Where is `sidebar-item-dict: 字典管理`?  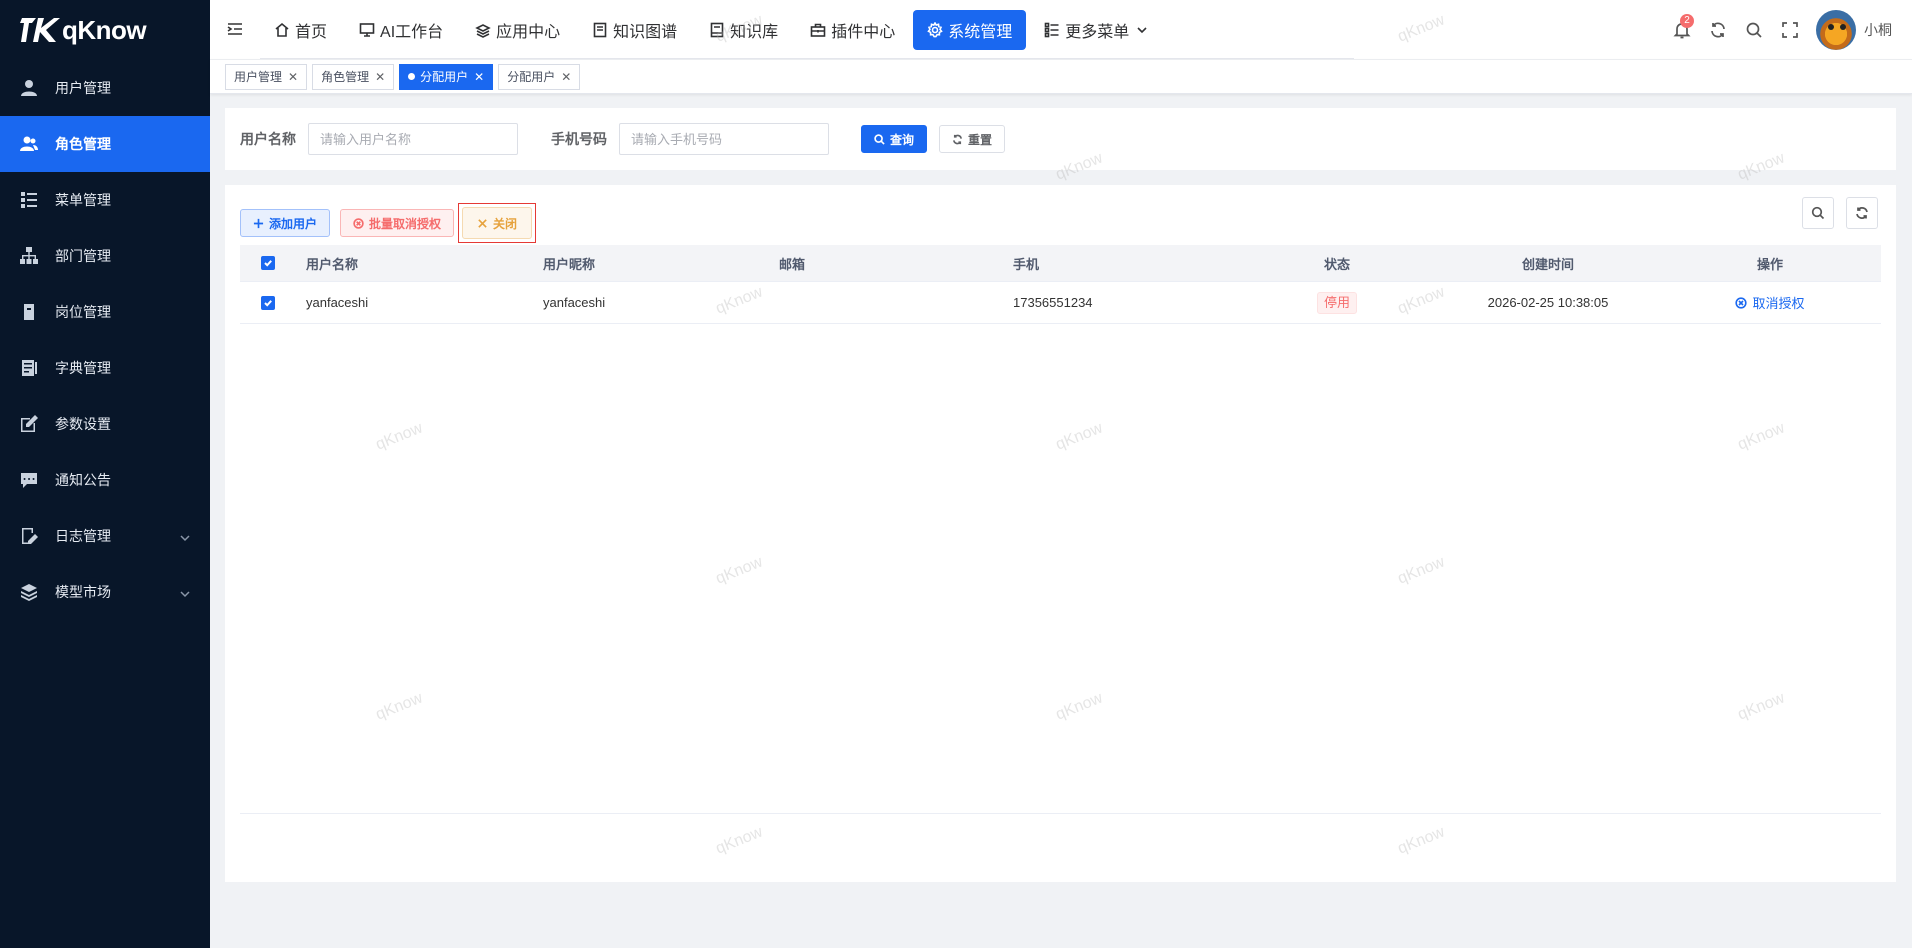
sidebar-item-dict: 字典管理 is located at coordinates (105, 368).